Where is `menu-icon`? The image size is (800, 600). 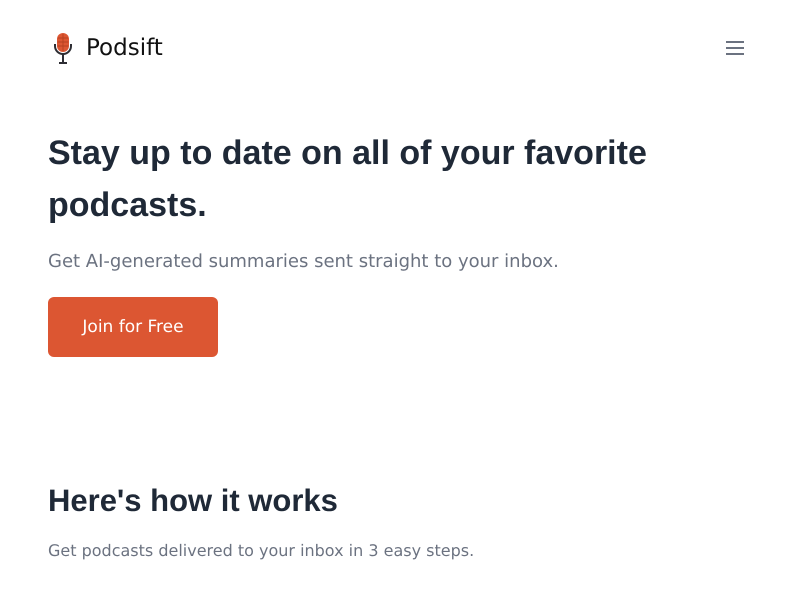 menu-icon is located at coordinates (735, 48).